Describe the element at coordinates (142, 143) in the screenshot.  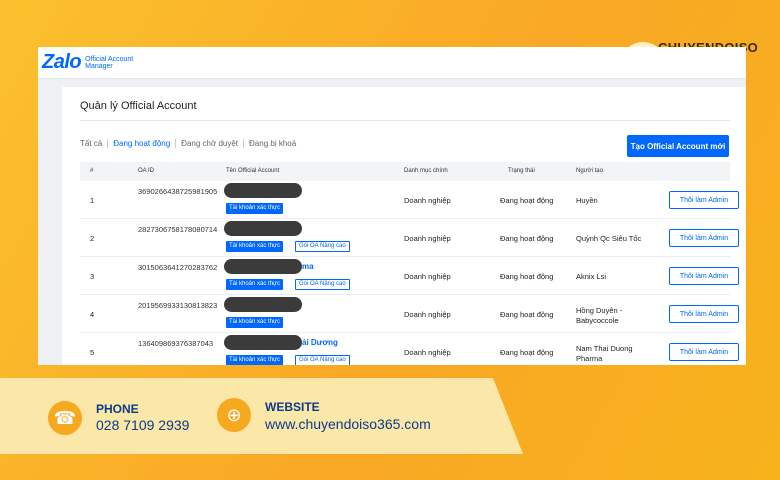
I see `tab-active: Đang hoạt động` at that location.